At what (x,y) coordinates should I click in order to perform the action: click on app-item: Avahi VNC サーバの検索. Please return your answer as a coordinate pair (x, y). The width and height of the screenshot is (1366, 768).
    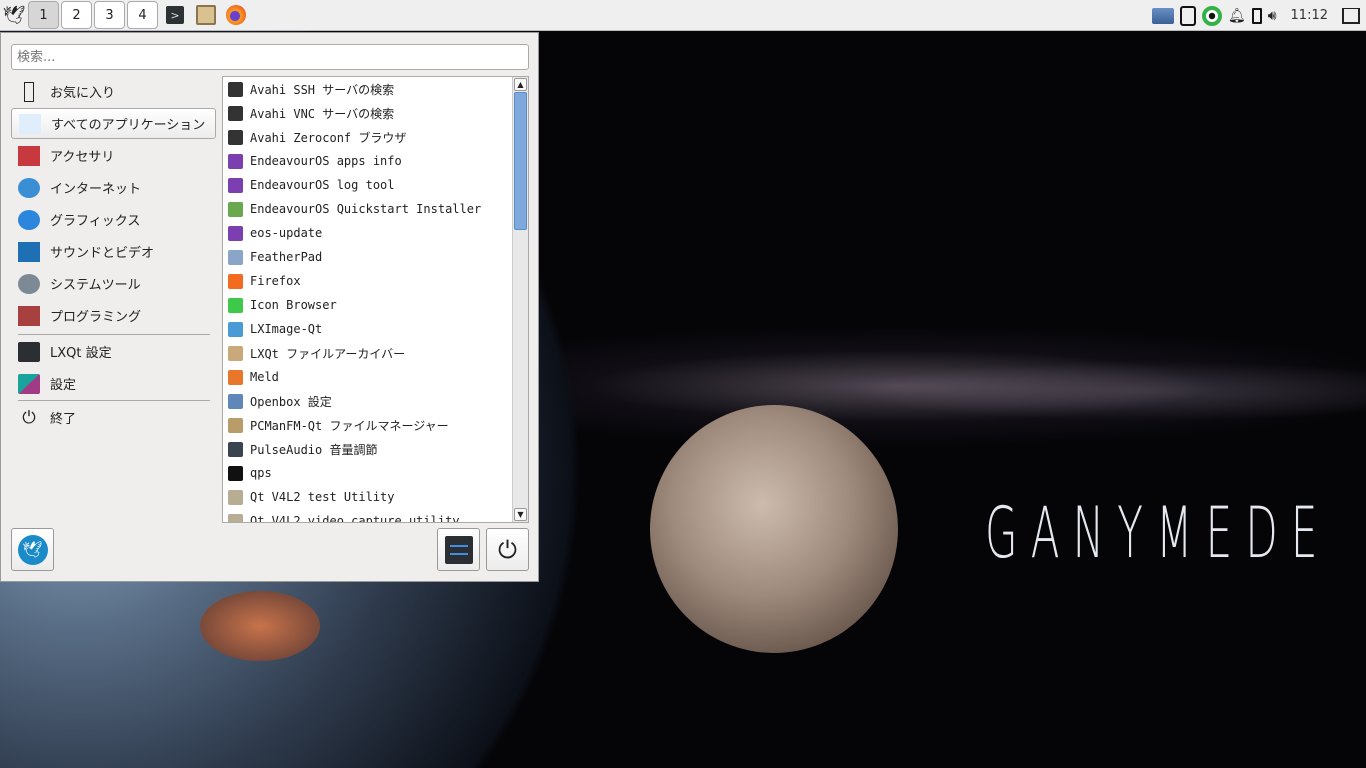
    Looking at the image, I should click on (375, 113).